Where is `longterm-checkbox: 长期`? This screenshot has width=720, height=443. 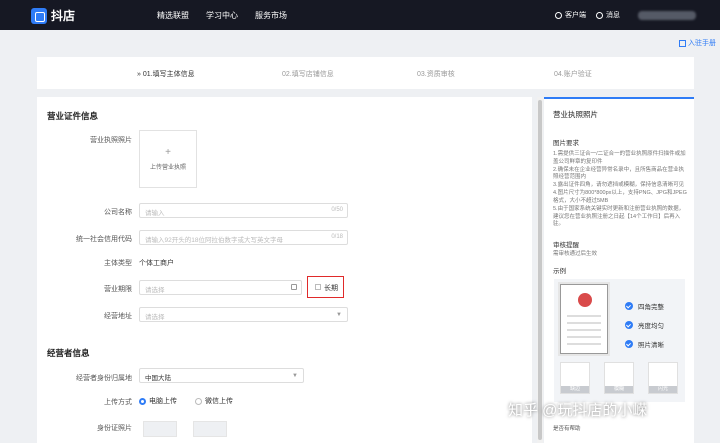
longterm-checkbox: 长期 is located at coordinates (325, 287).